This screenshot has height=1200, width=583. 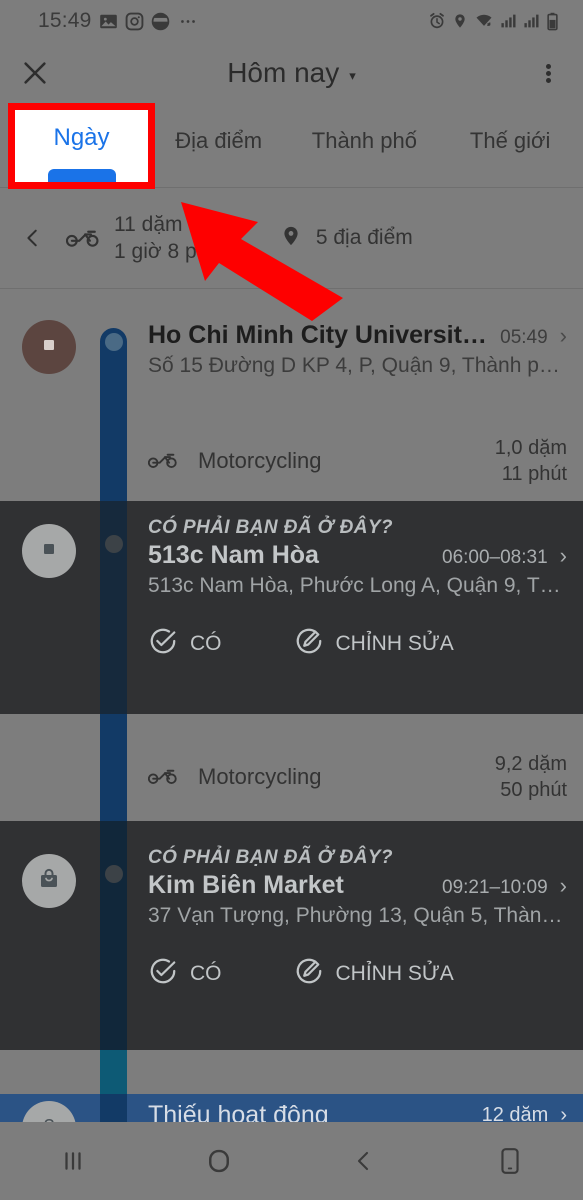 What do you see at coordinates (357, 885) in the screenshot?
I see `entry-header-3: Kim Biên Market 09:21–10:09 ›` at bounding box center [357, 885].